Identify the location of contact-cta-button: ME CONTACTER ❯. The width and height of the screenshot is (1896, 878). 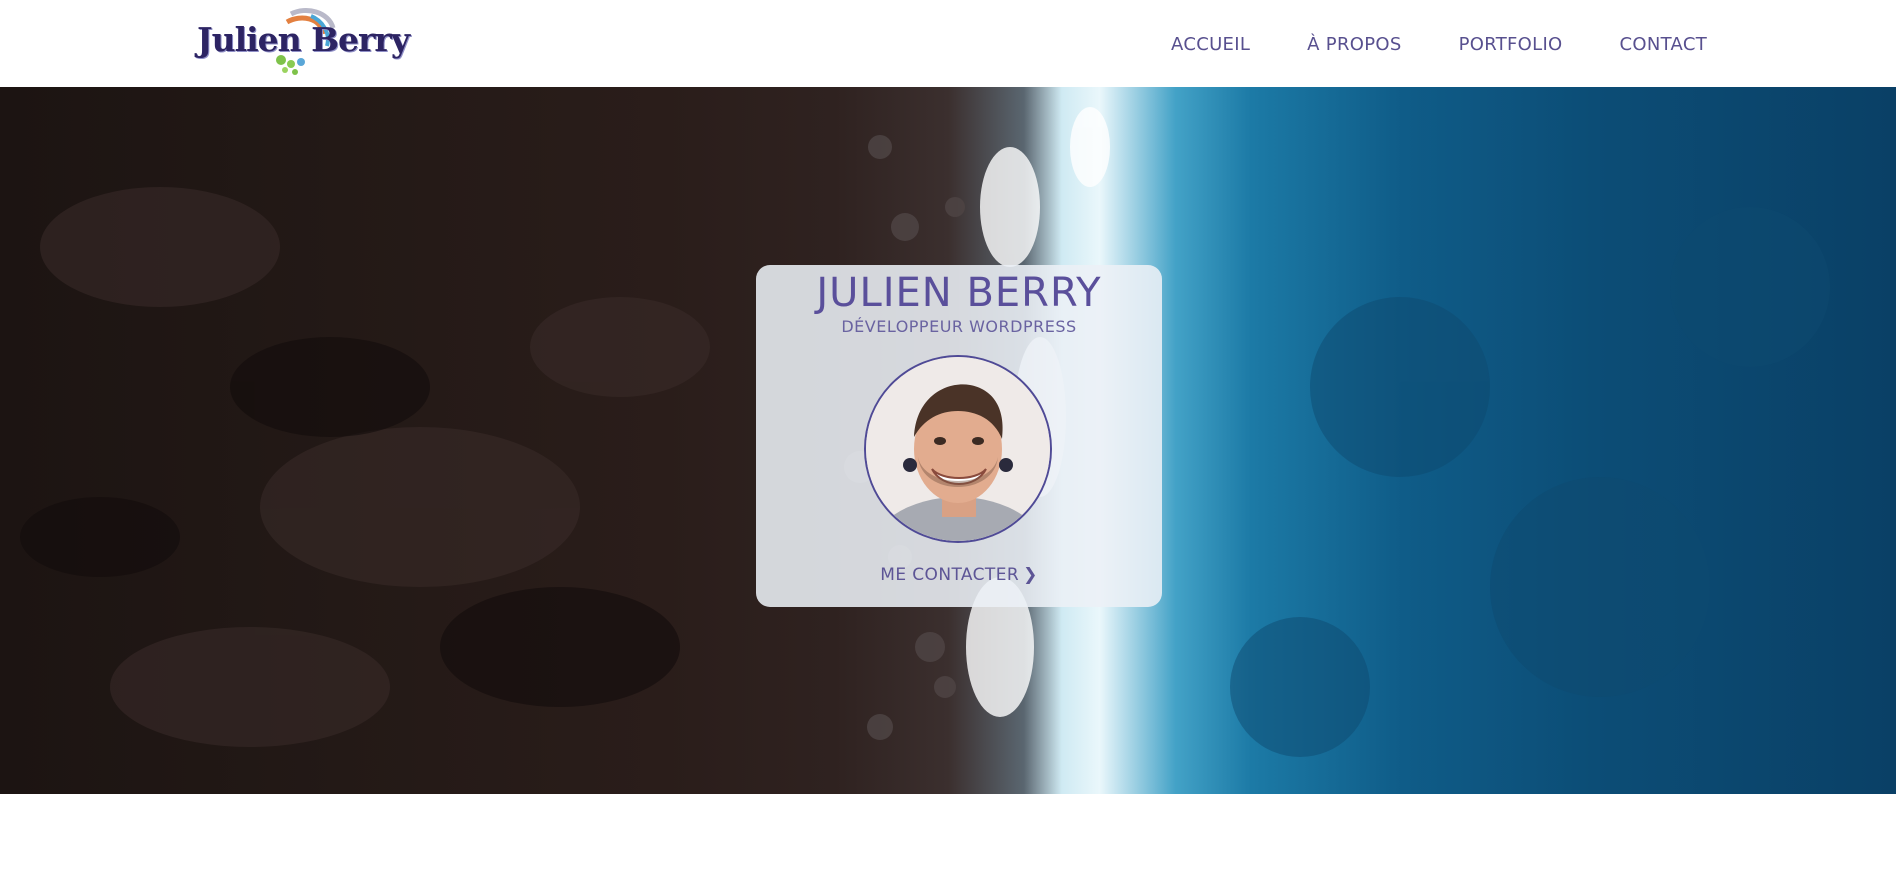
(959, 575).